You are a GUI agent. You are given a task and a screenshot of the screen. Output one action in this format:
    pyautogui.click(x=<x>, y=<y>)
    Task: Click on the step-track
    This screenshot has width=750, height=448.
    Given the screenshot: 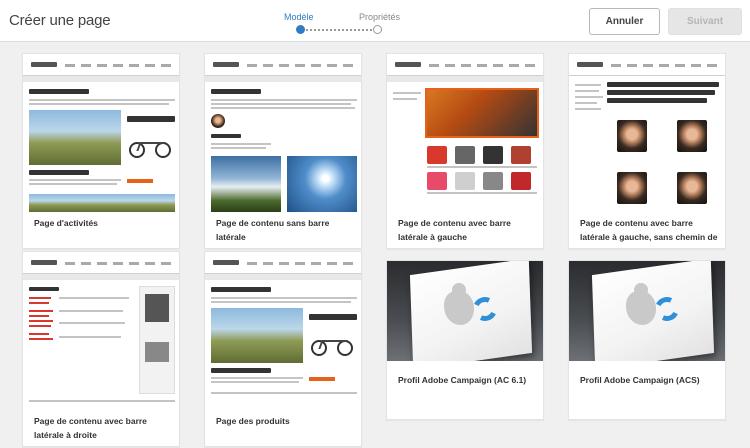 What is the action you would take?
    pyautogui.click(x=338, y=30)
    